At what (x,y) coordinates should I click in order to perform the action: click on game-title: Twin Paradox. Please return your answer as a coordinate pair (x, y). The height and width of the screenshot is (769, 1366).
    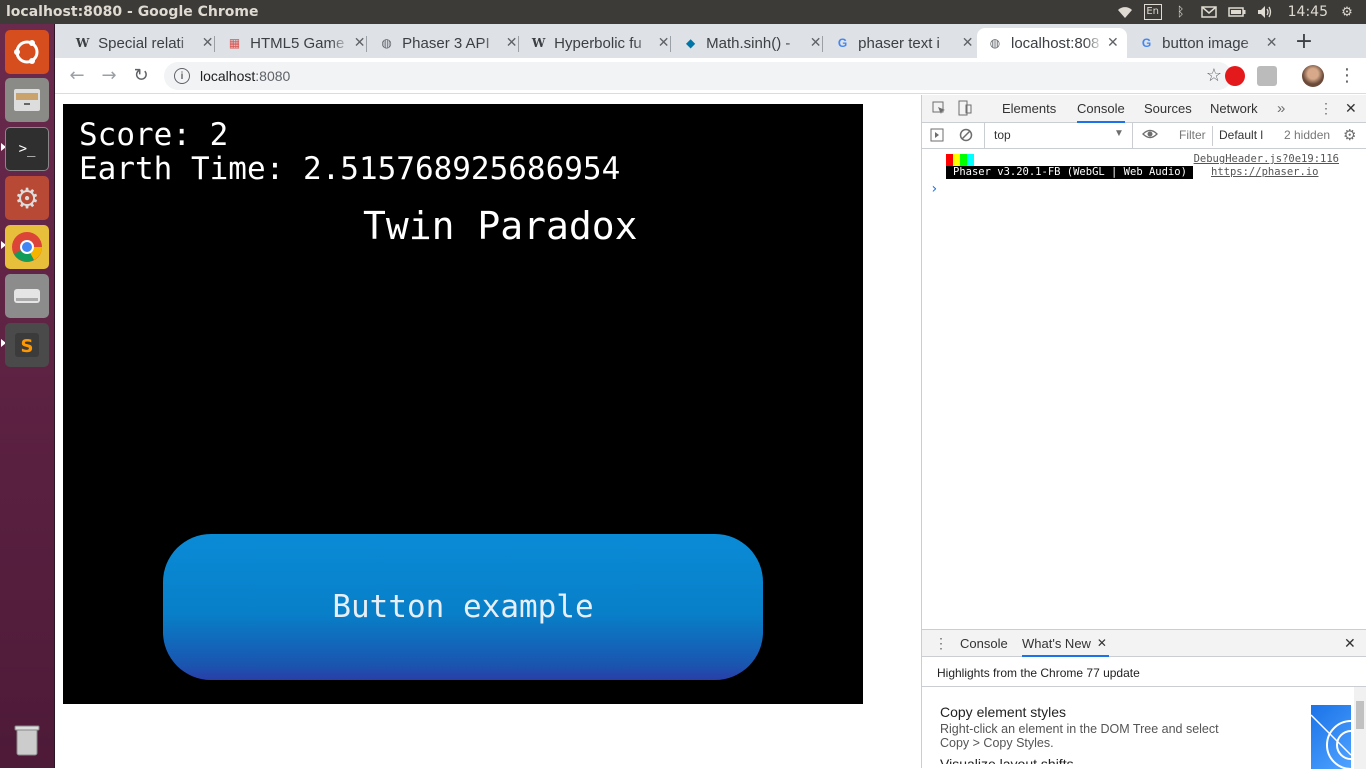
    Looking at the image, I should click on (500, 226).